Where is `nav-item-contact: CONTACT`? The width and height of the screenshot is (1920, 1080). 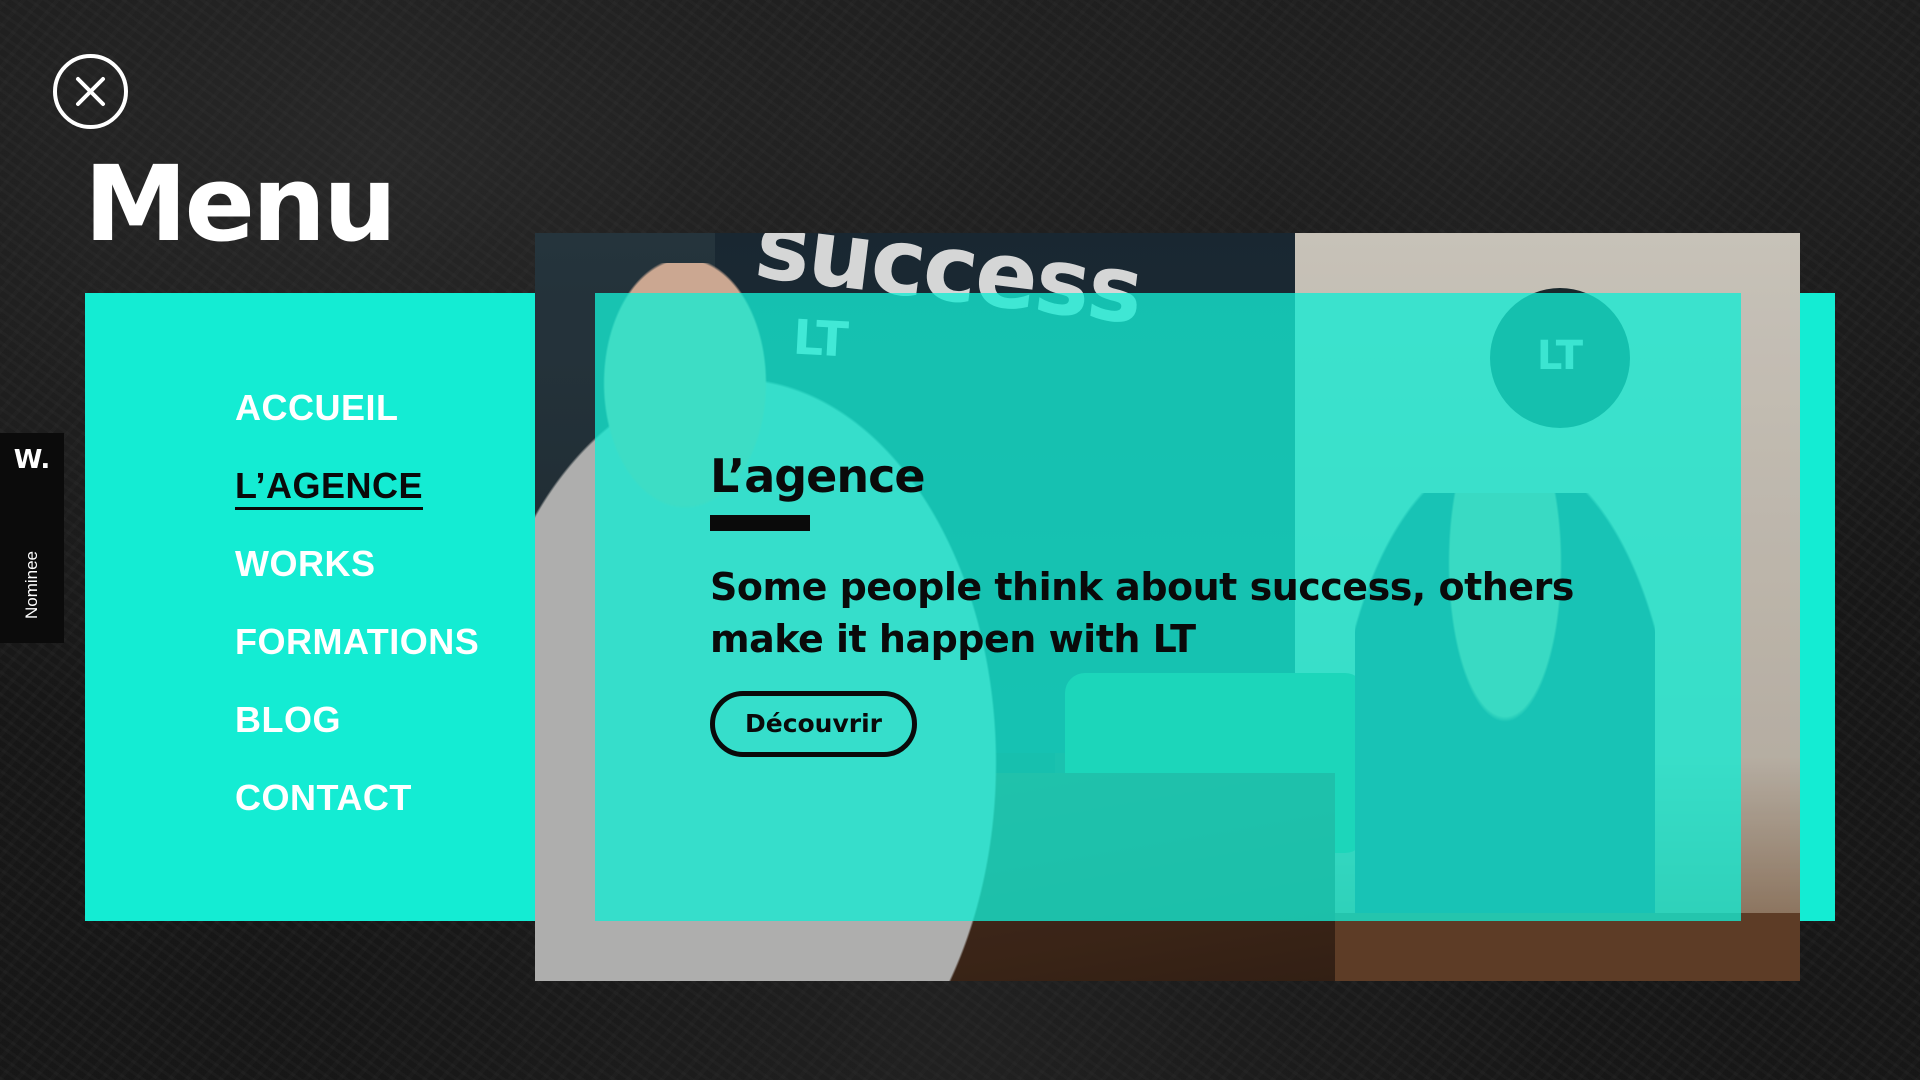 nav-item-contact: CONTACT is located at coordinates (357, 814).